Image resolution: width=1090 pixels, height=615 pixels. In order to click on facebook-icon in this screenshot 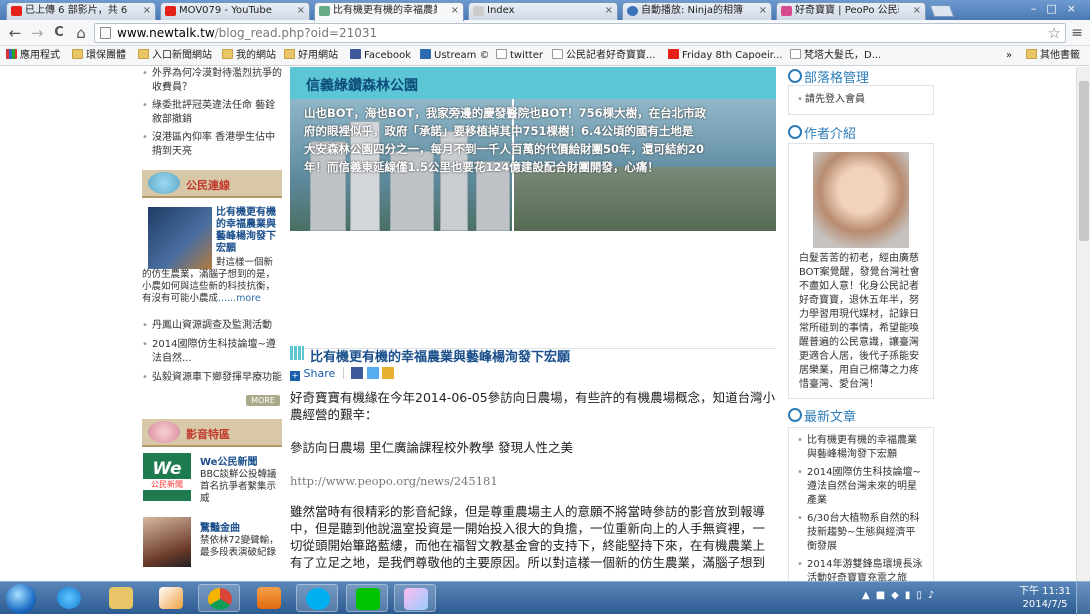, I will do `click(357, 373)`.